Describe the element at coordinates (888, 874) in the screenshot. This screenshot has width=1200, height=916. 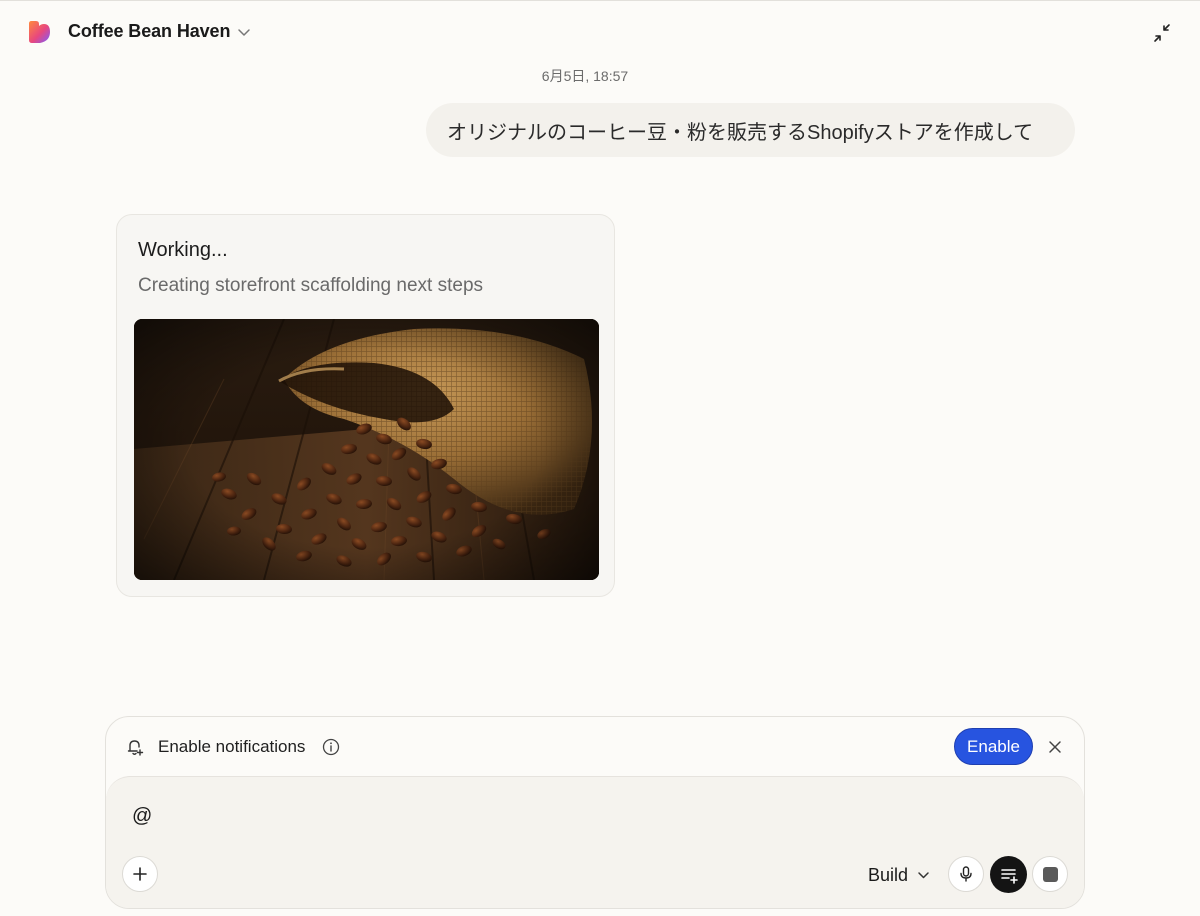
I see `mode-select-label: Build` at that location.